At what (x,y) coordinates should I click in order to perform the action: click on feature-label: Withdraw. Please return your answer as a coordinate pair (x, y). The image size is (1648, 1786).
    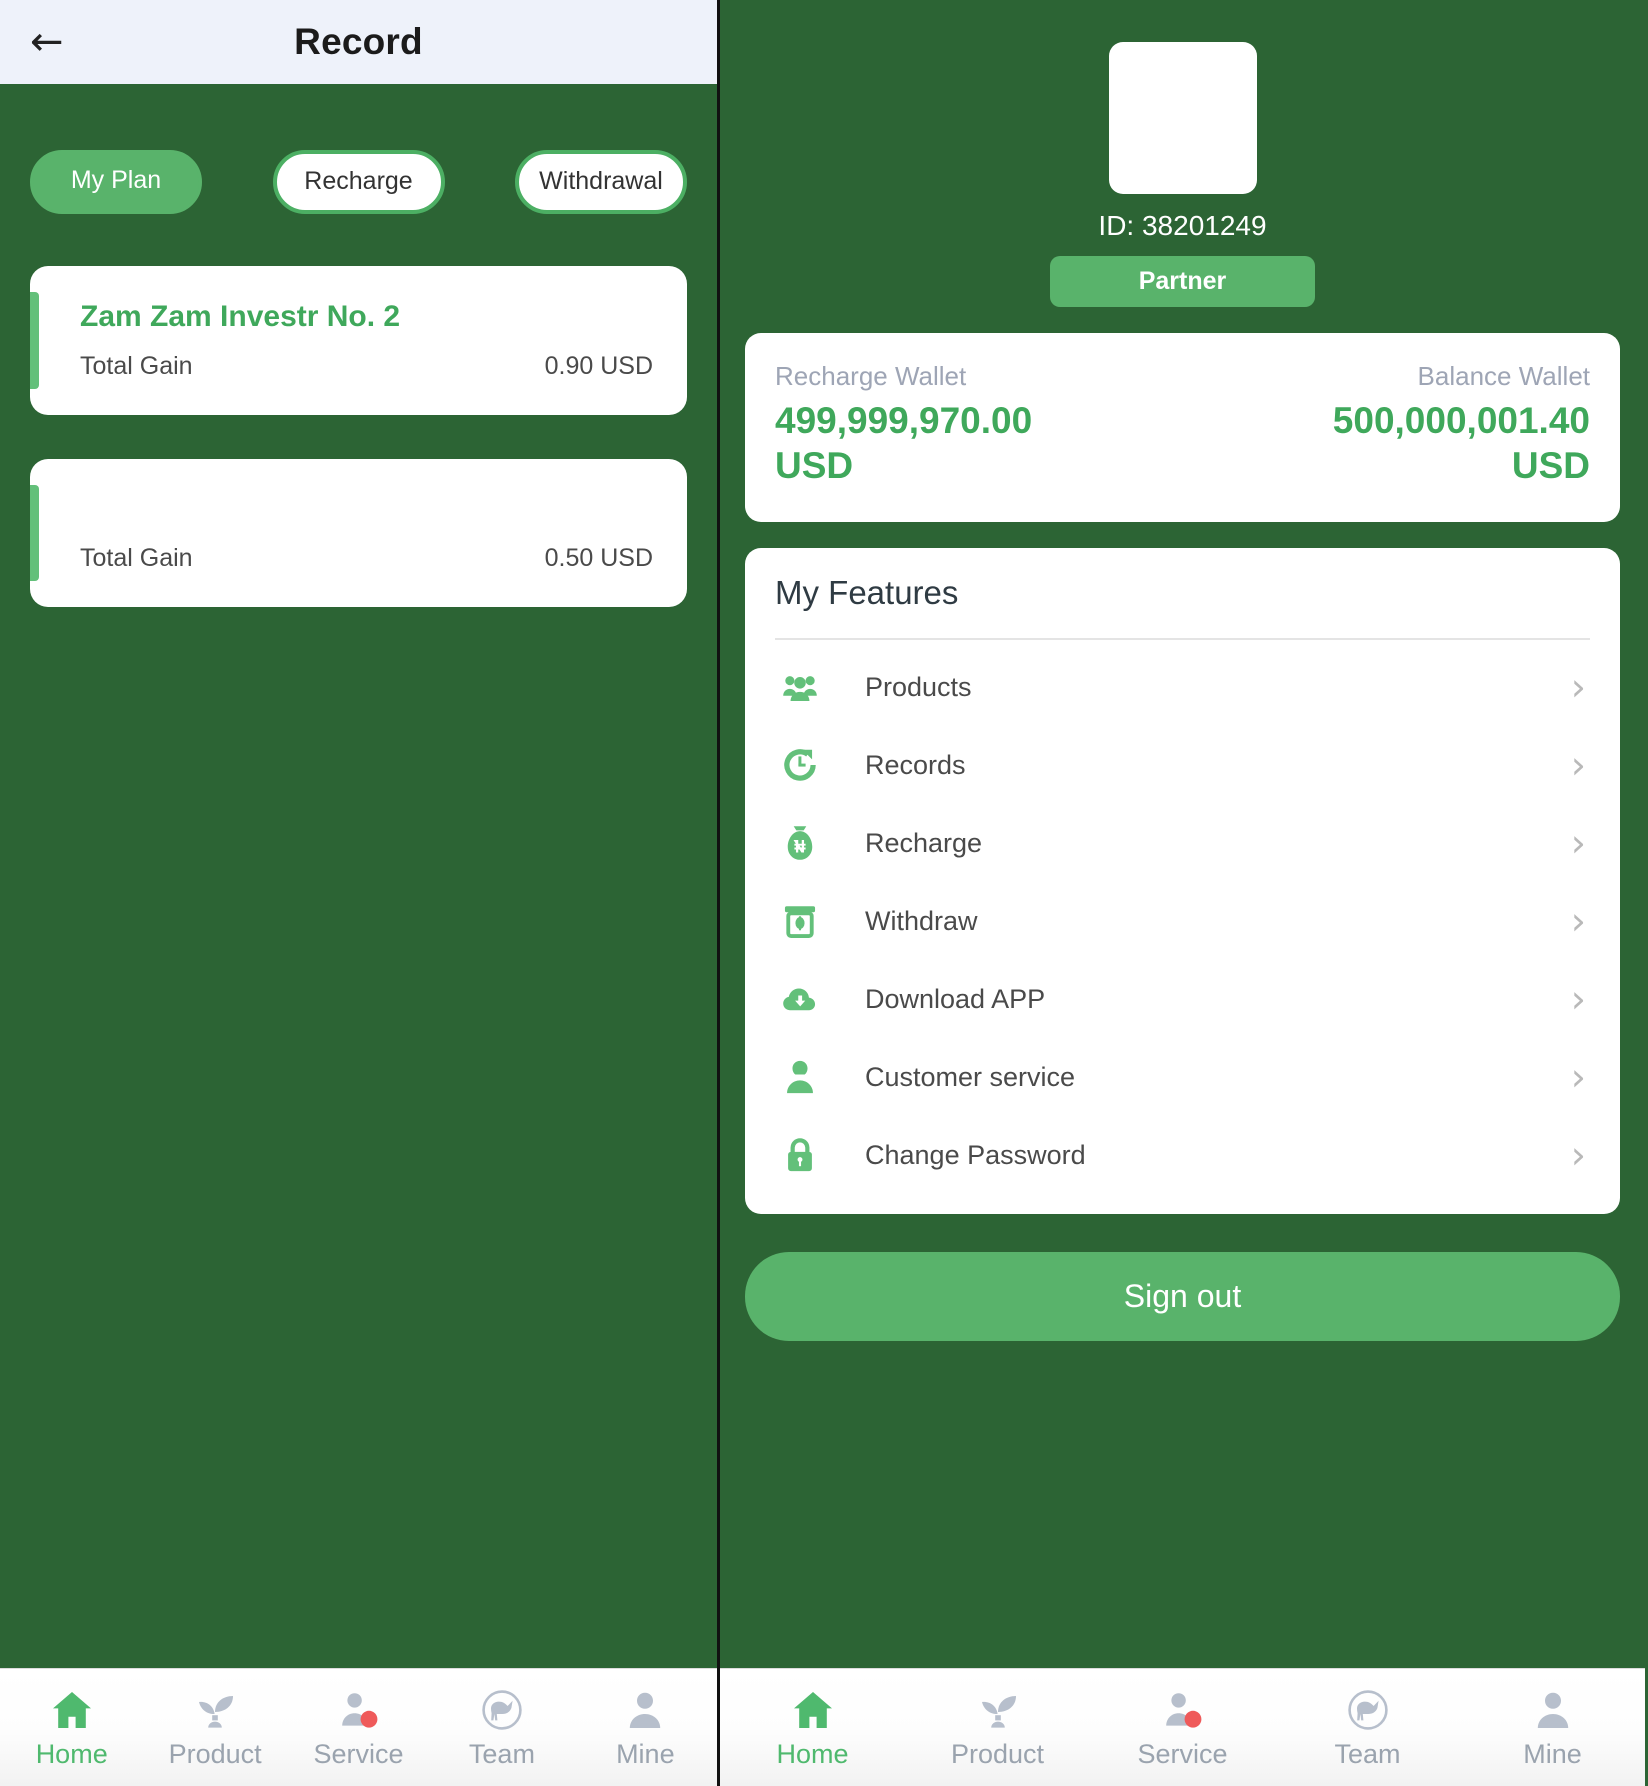
    Looking at the image, I should click on (921, 920).